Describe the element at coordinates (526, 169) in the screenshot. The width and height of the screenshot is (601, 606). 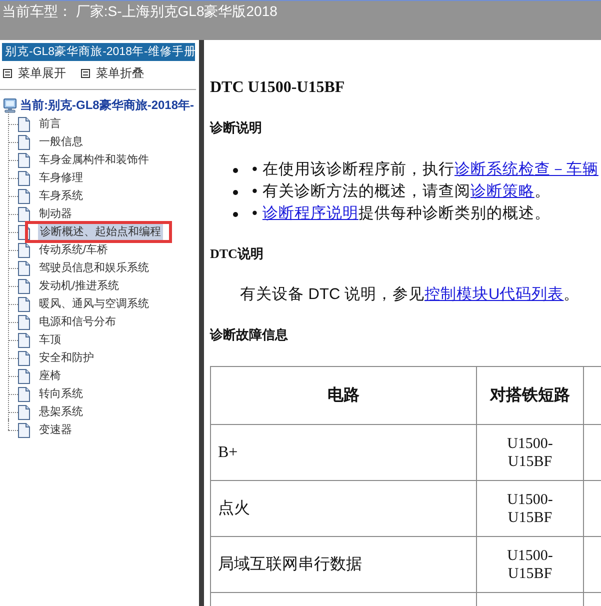
I see `doc-link: 诊断系统检查－车辆` at that location.